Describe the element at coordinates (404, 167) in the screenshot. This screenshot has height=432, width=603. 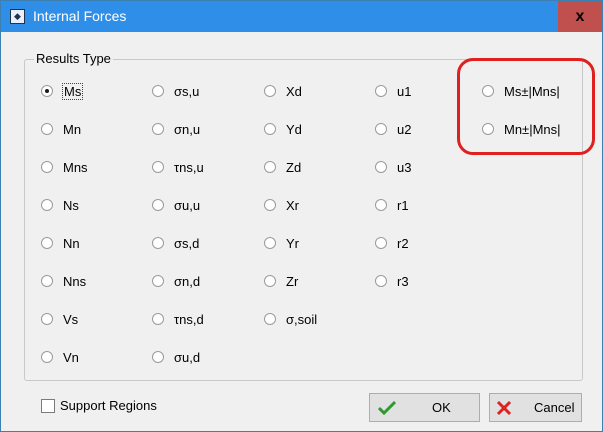
I see `radio-label: u3` at that location.